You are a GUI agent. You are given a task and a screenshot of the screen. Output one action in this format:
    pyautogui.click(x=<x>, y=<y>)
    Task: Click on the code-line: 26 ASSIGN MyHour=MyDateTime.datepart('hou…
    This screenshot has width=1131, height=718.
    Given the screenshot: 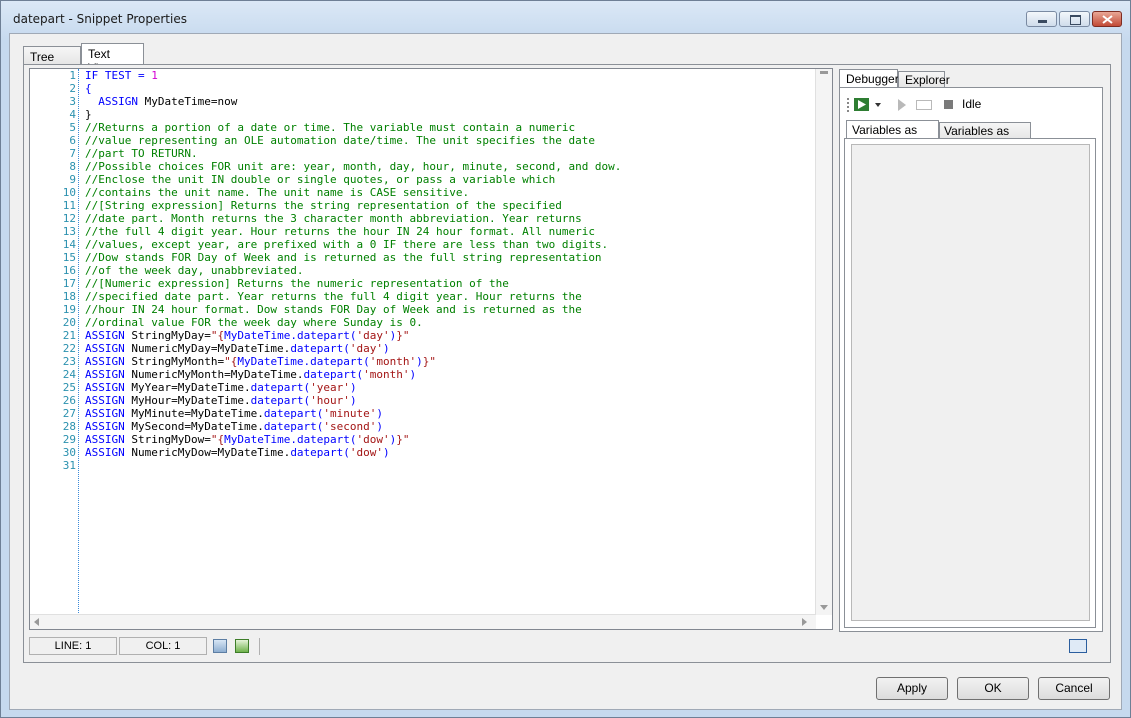 What is the action you would take?
    pyautogui.click(x=439, y=400)
    